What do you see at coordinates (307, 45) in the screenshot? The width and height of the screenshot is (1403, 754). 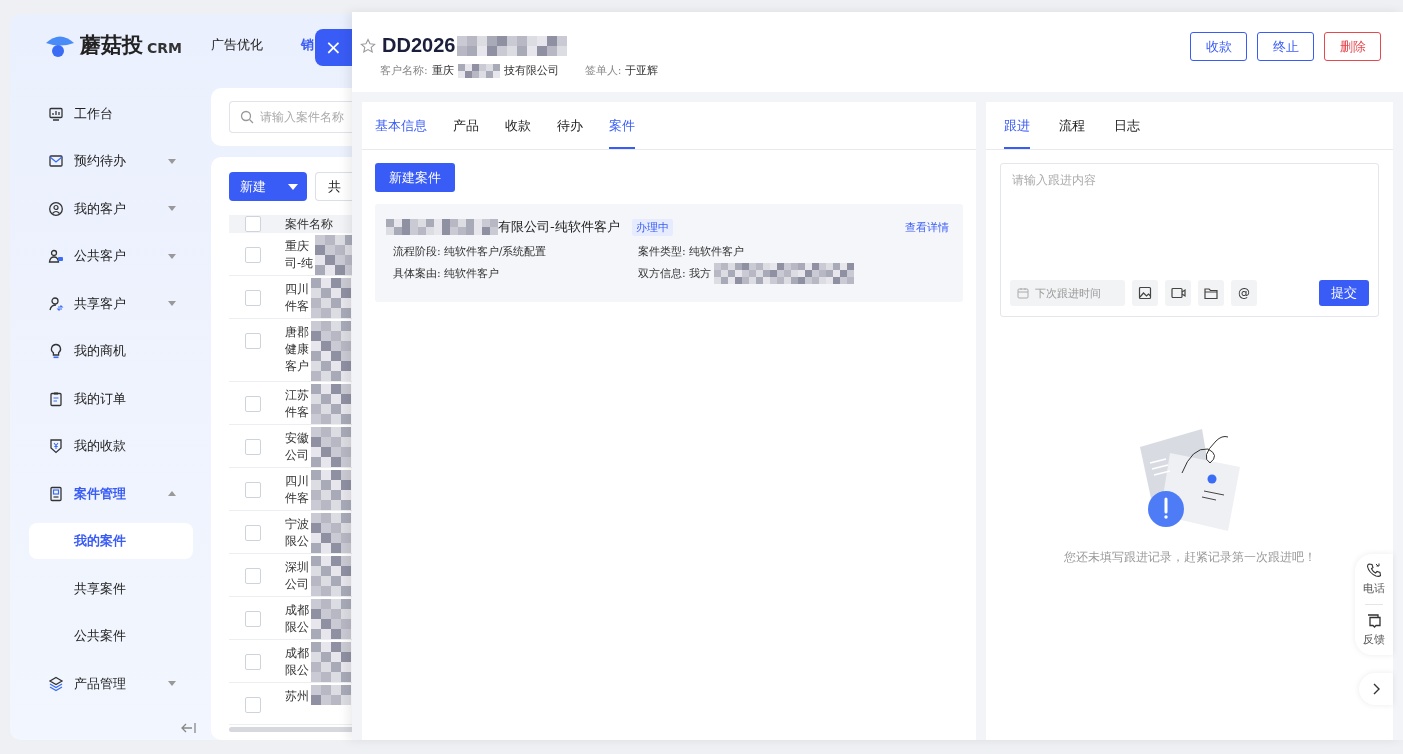 I see `nav-tab: 销` at bounding box center [307, 45].